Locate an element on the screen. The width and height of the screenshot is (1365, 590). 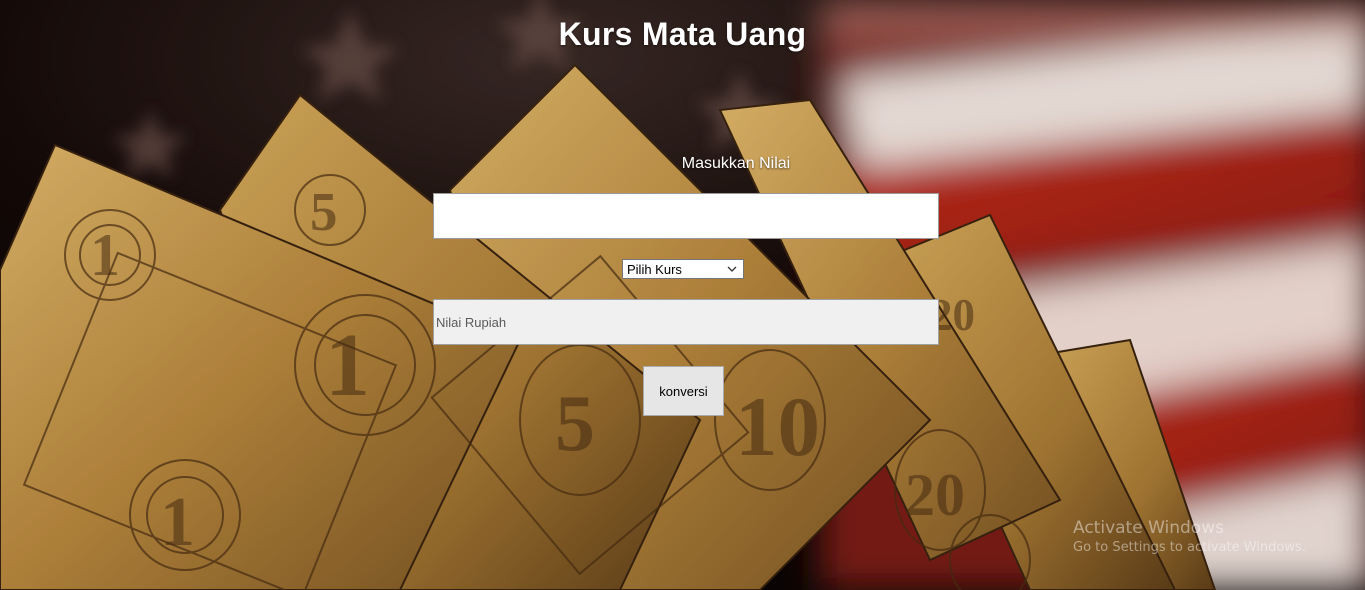
watermark-title: Activate Windows is located at coordinates (1148, 528).